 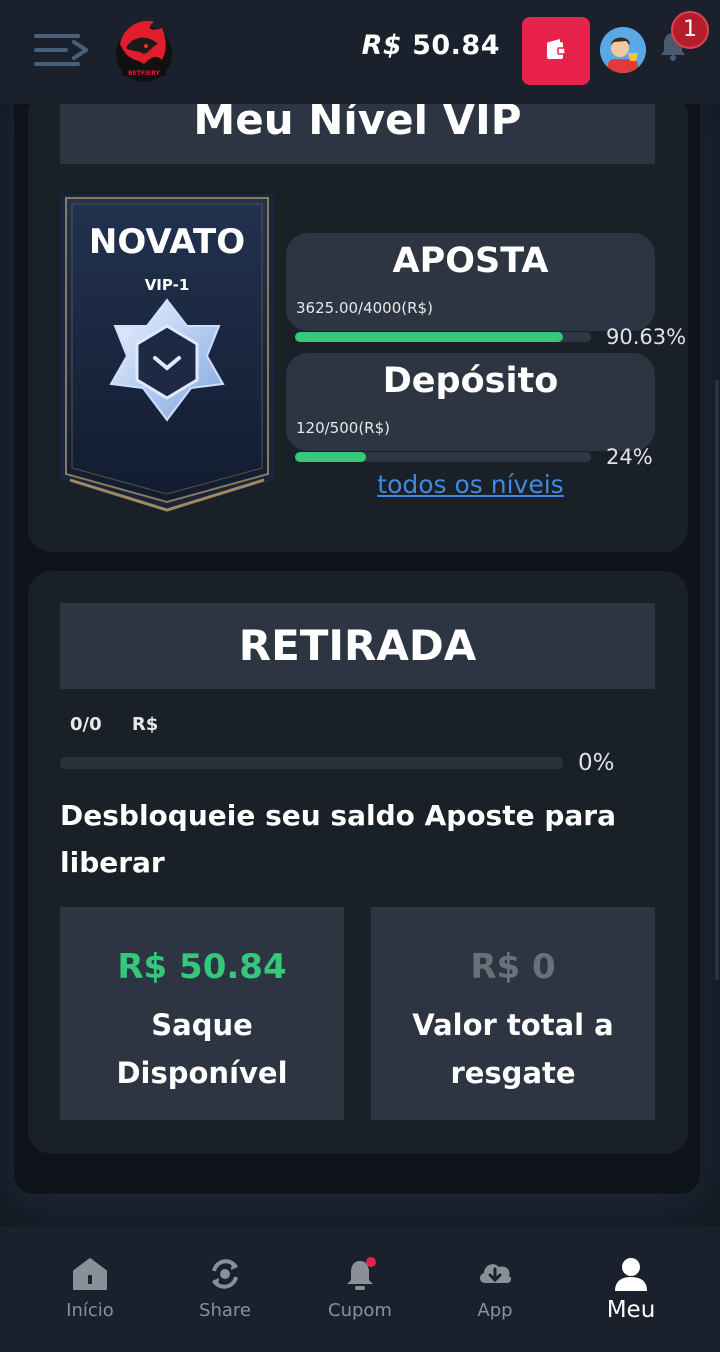 What do you see at coordinates (360, 1310) in the screenshot?
I see `nav-label-cupom: Cupom` at bounding box center [360, 1310].